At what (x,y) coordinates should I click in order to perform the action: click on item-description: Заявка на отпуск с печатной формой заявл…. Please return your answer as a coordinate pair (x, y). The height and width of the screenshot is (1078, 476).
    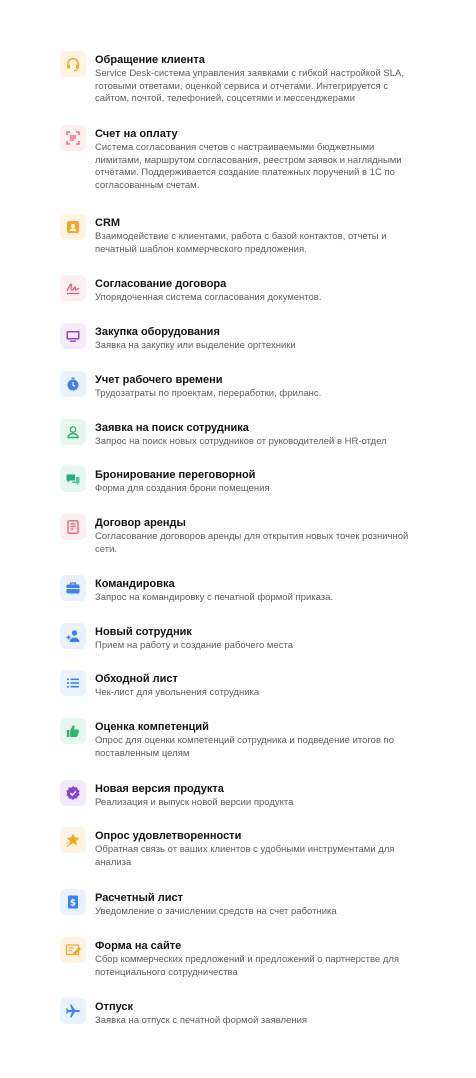
    Looking at the image, I should click on (201, 1020).